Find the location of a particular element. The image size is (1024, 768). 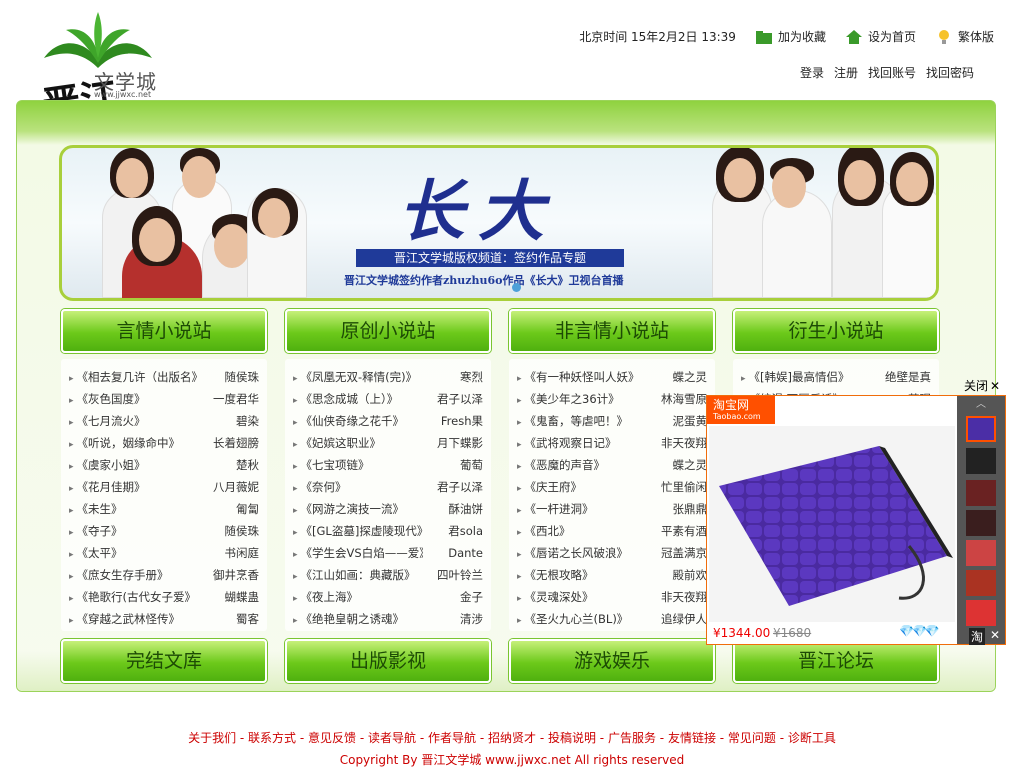

book-list-item: 《[GL盗墓]探虚陵现代》 君sola is located at coordinates (388, 531).